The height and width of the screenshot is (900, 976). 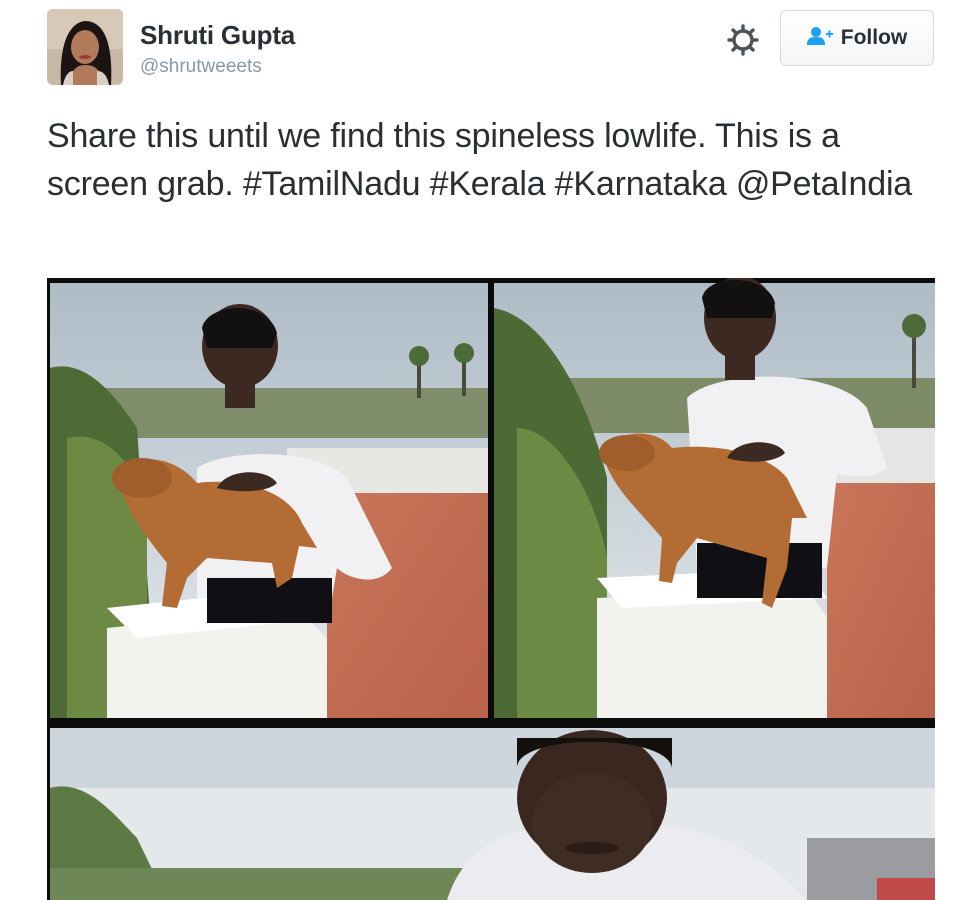 I want to click on add-user-icon, so click(x=819, y=38).